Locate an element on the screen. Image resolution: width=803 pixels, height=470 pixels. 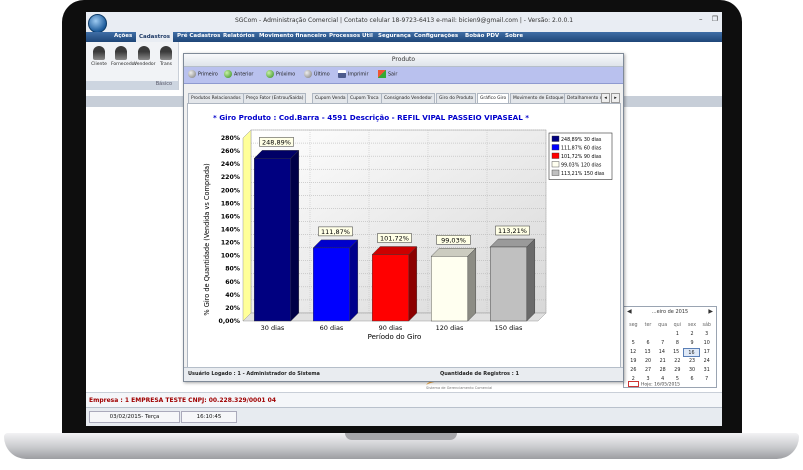
chart-side-wall is located at coordinates (247, 225).